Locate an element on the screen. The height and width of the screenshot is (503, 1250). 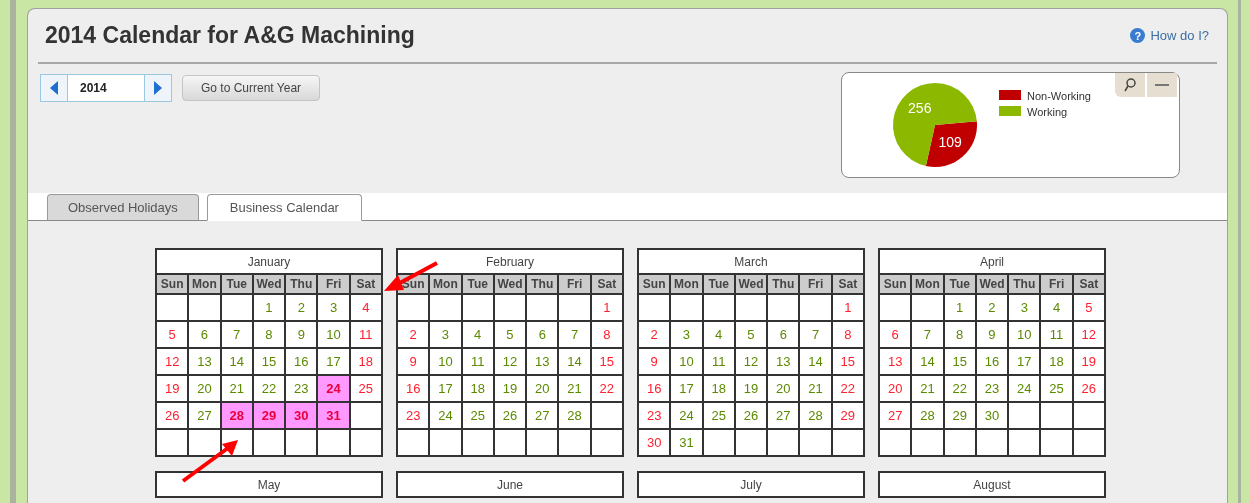
day-cell: 5 is located at coordinates (172, 334).